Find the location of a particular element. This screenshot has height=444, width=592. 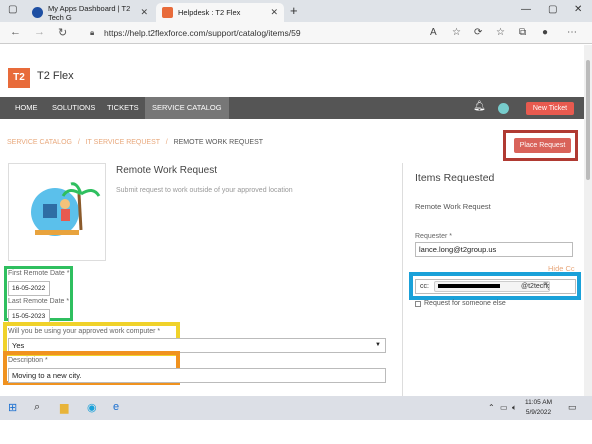

app-header is located at coordinates (296, 71).